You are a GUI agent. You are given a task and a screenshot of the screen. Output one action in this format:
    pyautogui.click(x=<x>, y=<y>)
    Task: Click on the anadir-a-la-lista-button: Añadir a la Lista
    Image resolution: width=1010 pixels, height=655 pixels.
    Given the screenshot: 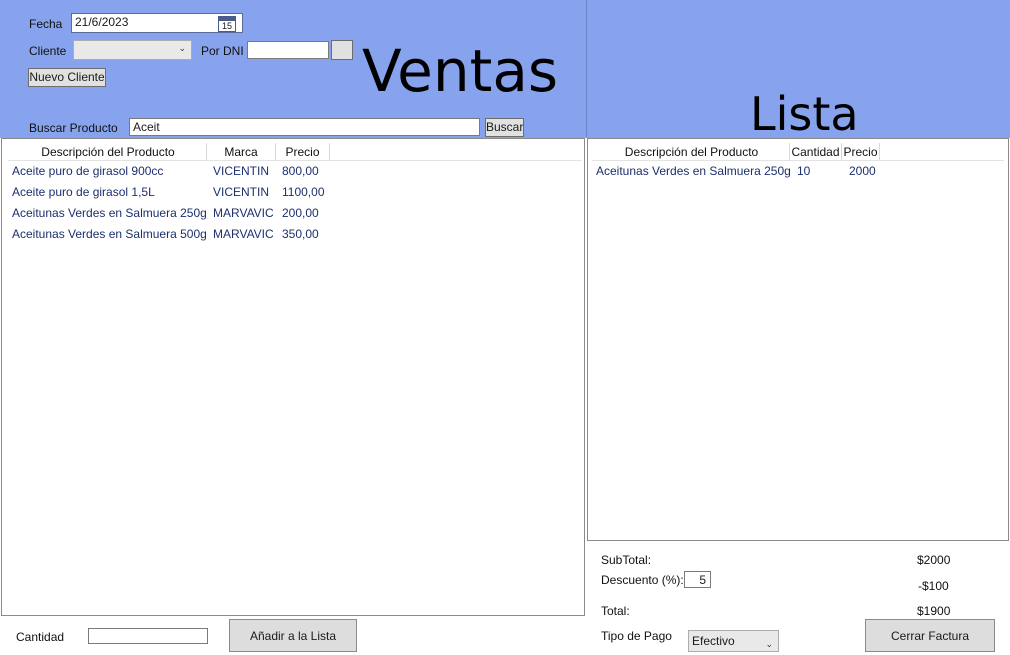 What is the action you would take?
    pyautogui.click(x=293, y=635)
    